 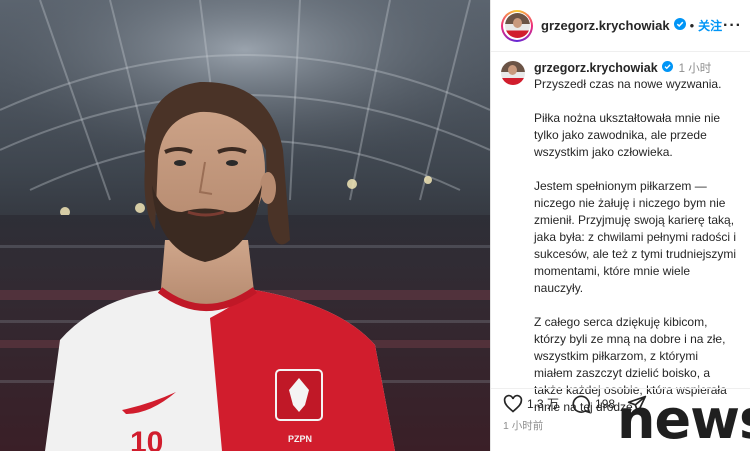 What do you see at coordinates (732, 26) in the screenshot?
I see `more-options-icon: ···` at bounding box center [732, 26].